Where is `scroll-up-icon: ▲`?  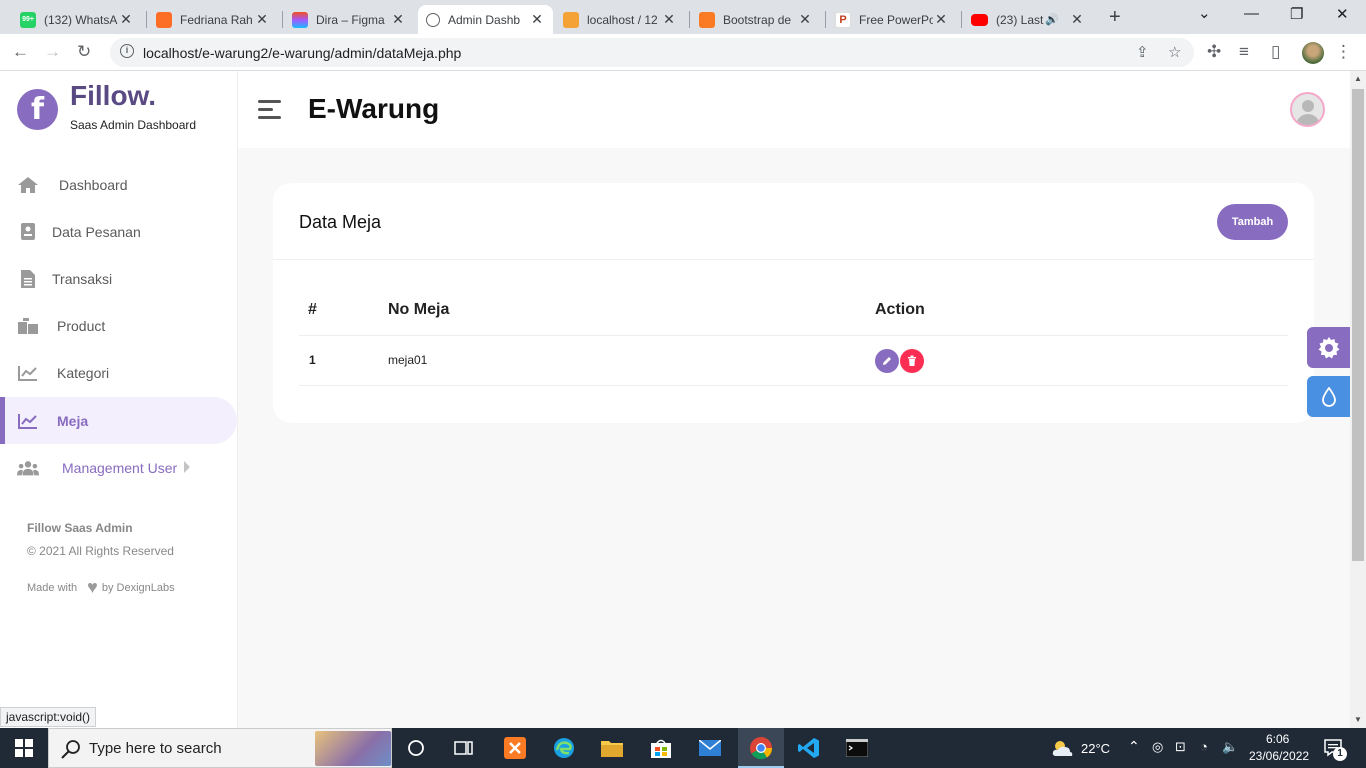
scroll-up-icon: ▲ is located at coordinates (1358, 78).